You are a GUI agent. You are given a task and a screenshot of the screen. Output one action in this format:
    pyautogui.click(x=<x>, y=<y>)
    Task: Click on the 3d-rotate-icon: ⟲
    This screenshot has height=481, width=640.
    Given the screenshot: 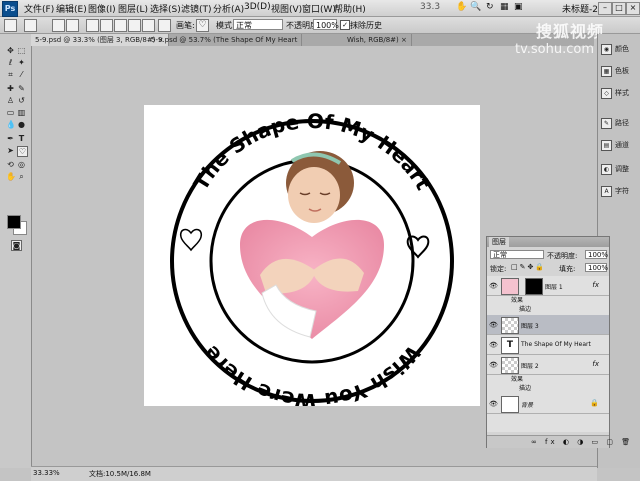 What is the action you would take?
    pyautogui.click(x=10, y=164)
    